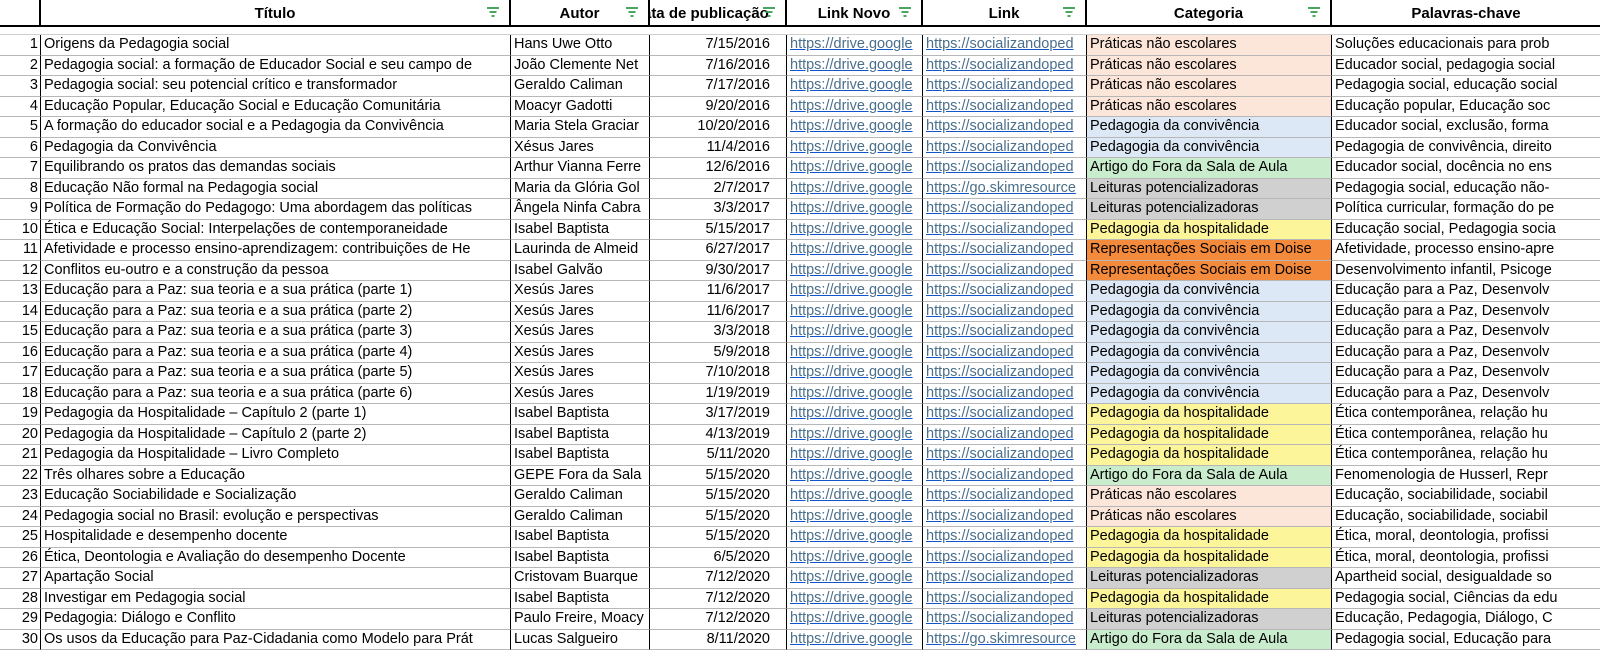 Image resolution: width=1600 pixels, height=663 pixels. What do you see at coordinates (276, 578) in the screenshot?
I see `titulo-cell: Apartação Social` at bounding box center [276, 578].